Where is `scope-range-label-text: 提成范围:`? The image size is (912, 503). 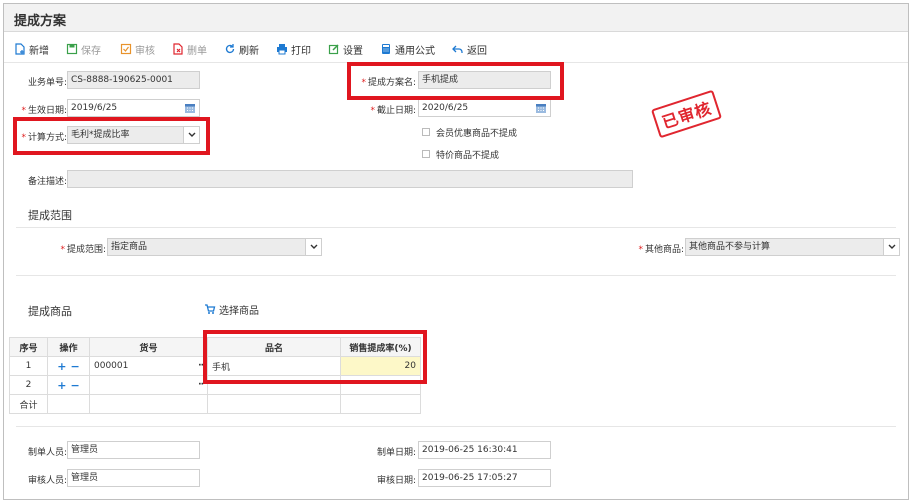 scope-range-label-text: 提成范围: is located at coordinates (86, 250).